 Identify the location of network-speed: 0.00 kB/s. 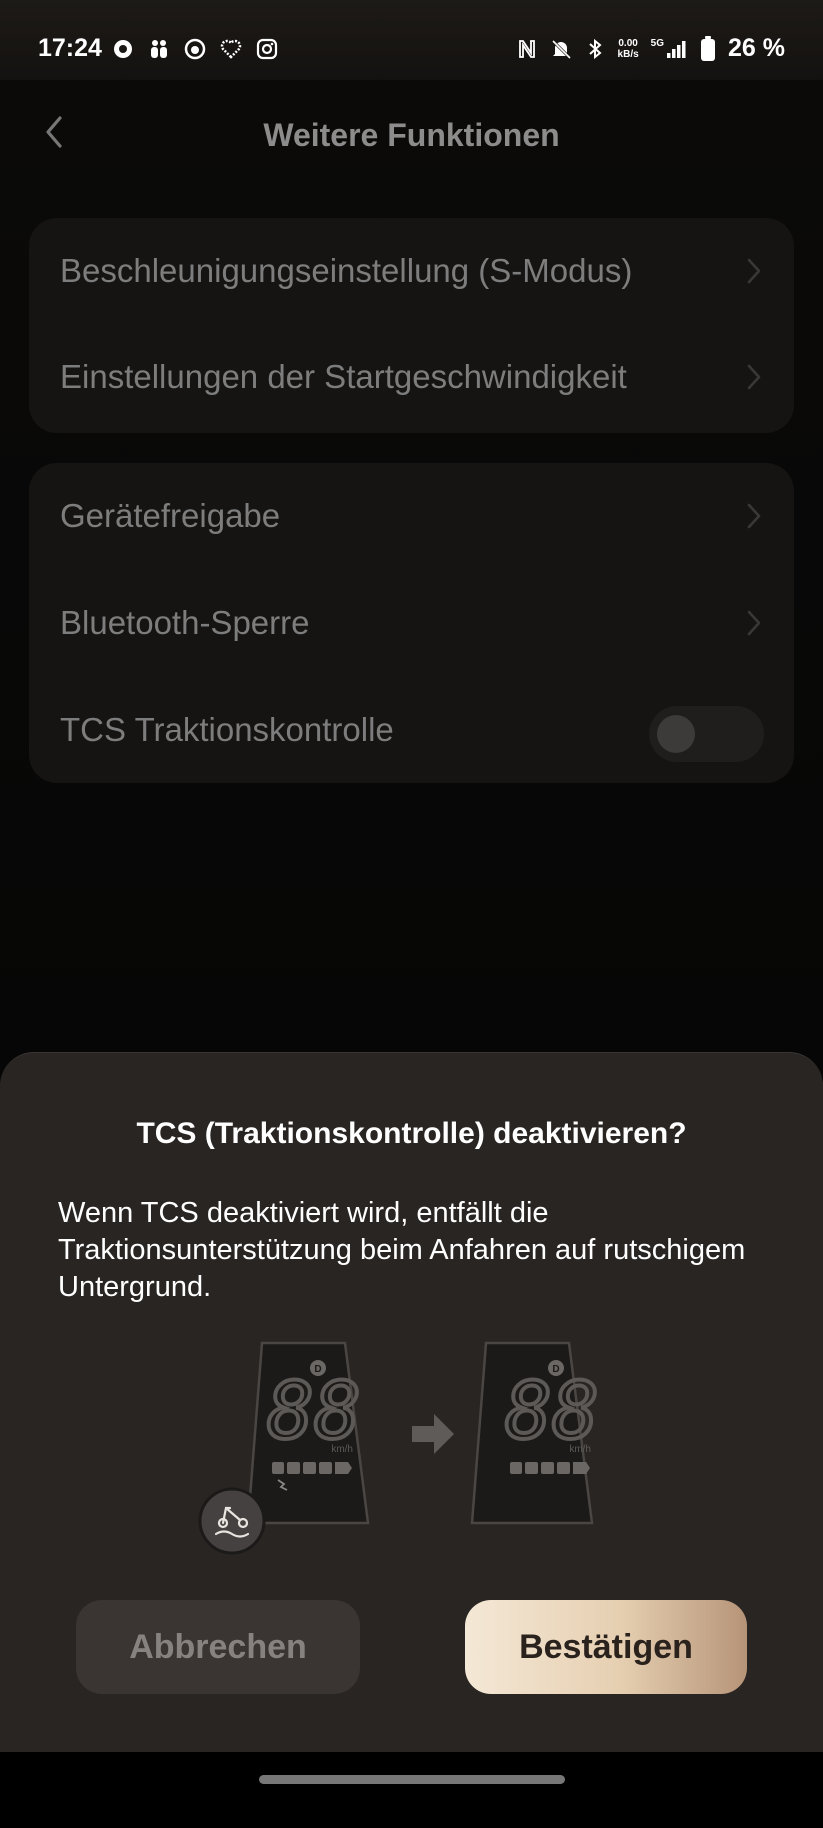
(628, 49).